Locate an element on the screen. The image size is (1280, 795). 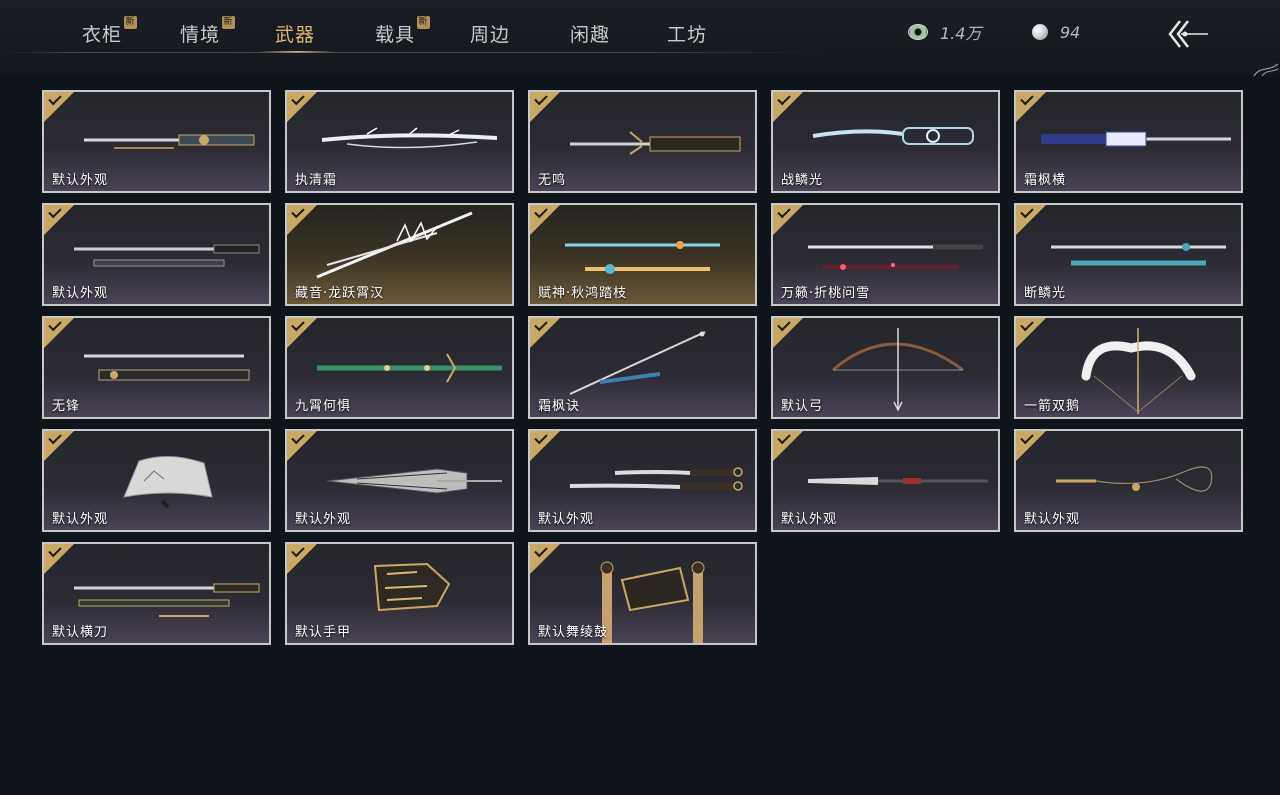
weapon-card: 断鳞光 is located at coordinates (1128, 254).